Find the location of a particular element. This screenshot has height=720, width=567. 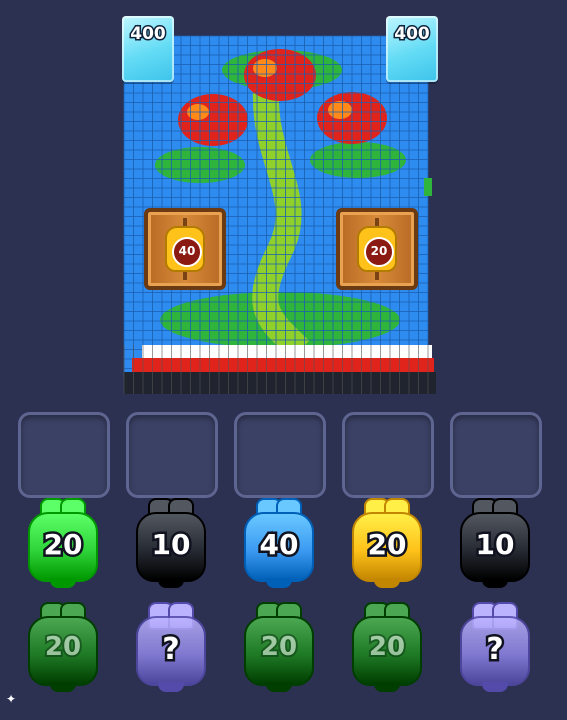

jar-count: 40 is located at coordinates (279, 545).